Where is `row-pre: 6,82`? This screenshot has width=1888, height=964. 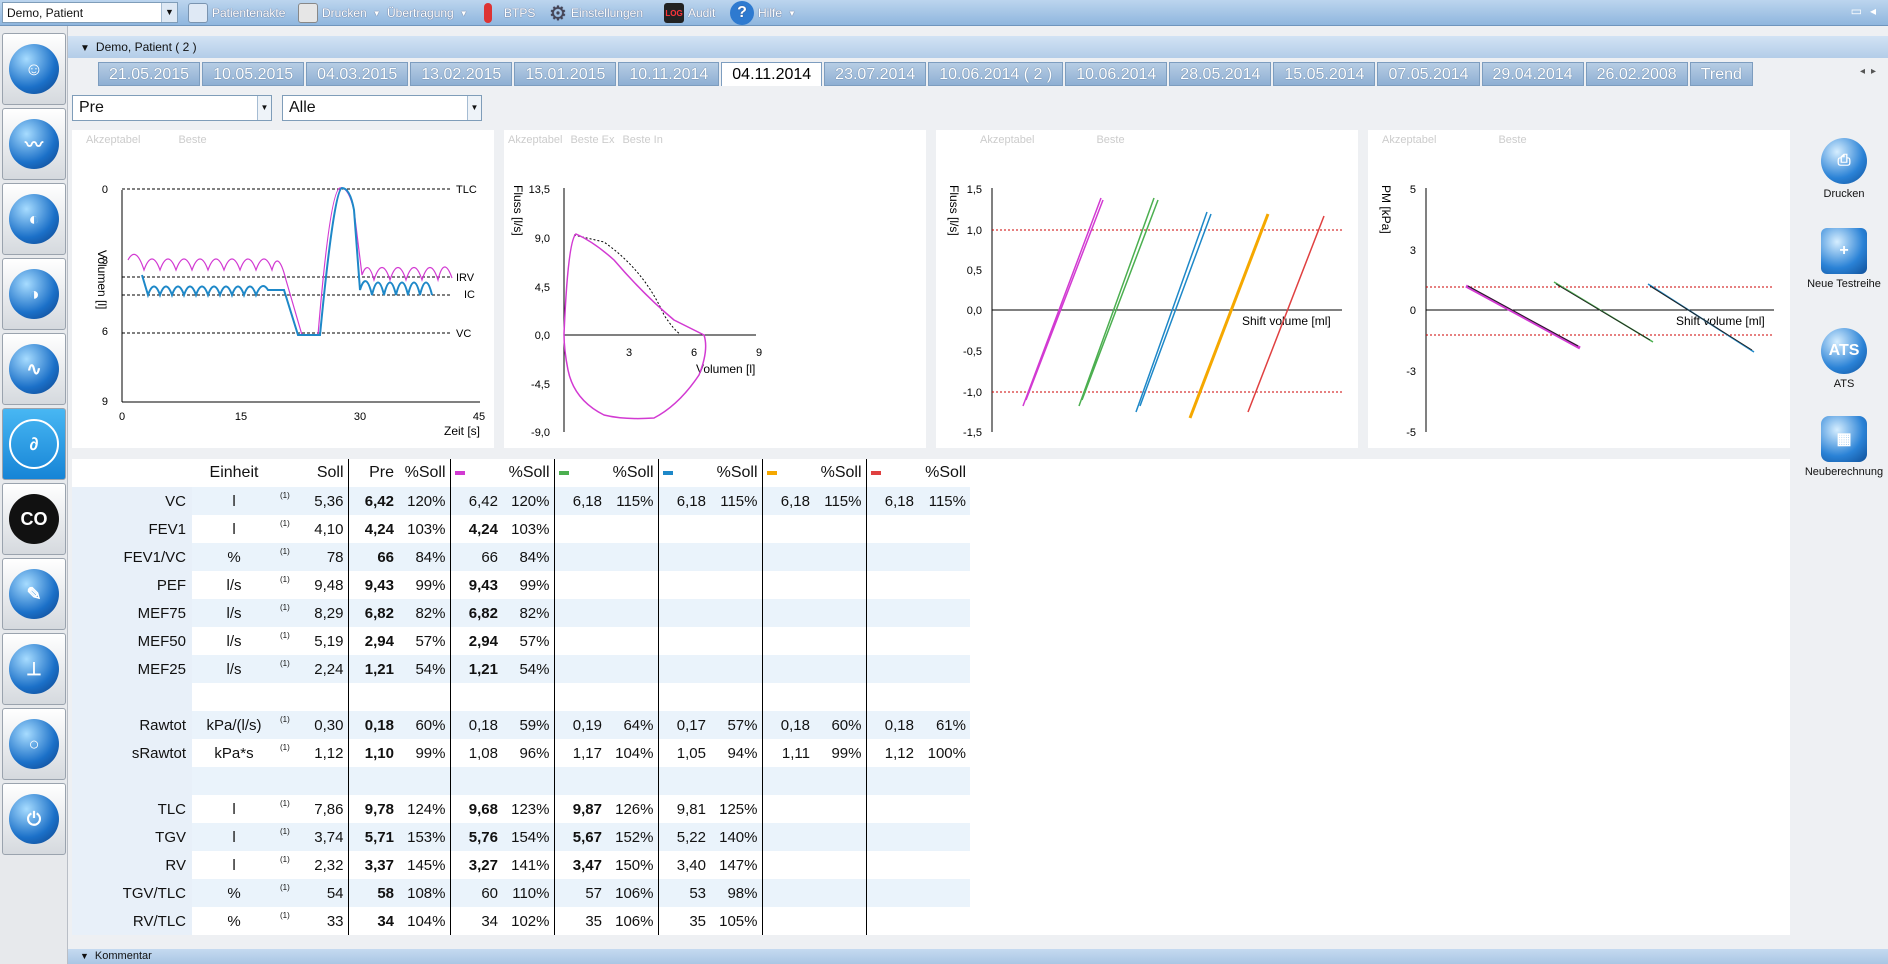
row-pre: 6,82 is located at coordinates (372, 613).